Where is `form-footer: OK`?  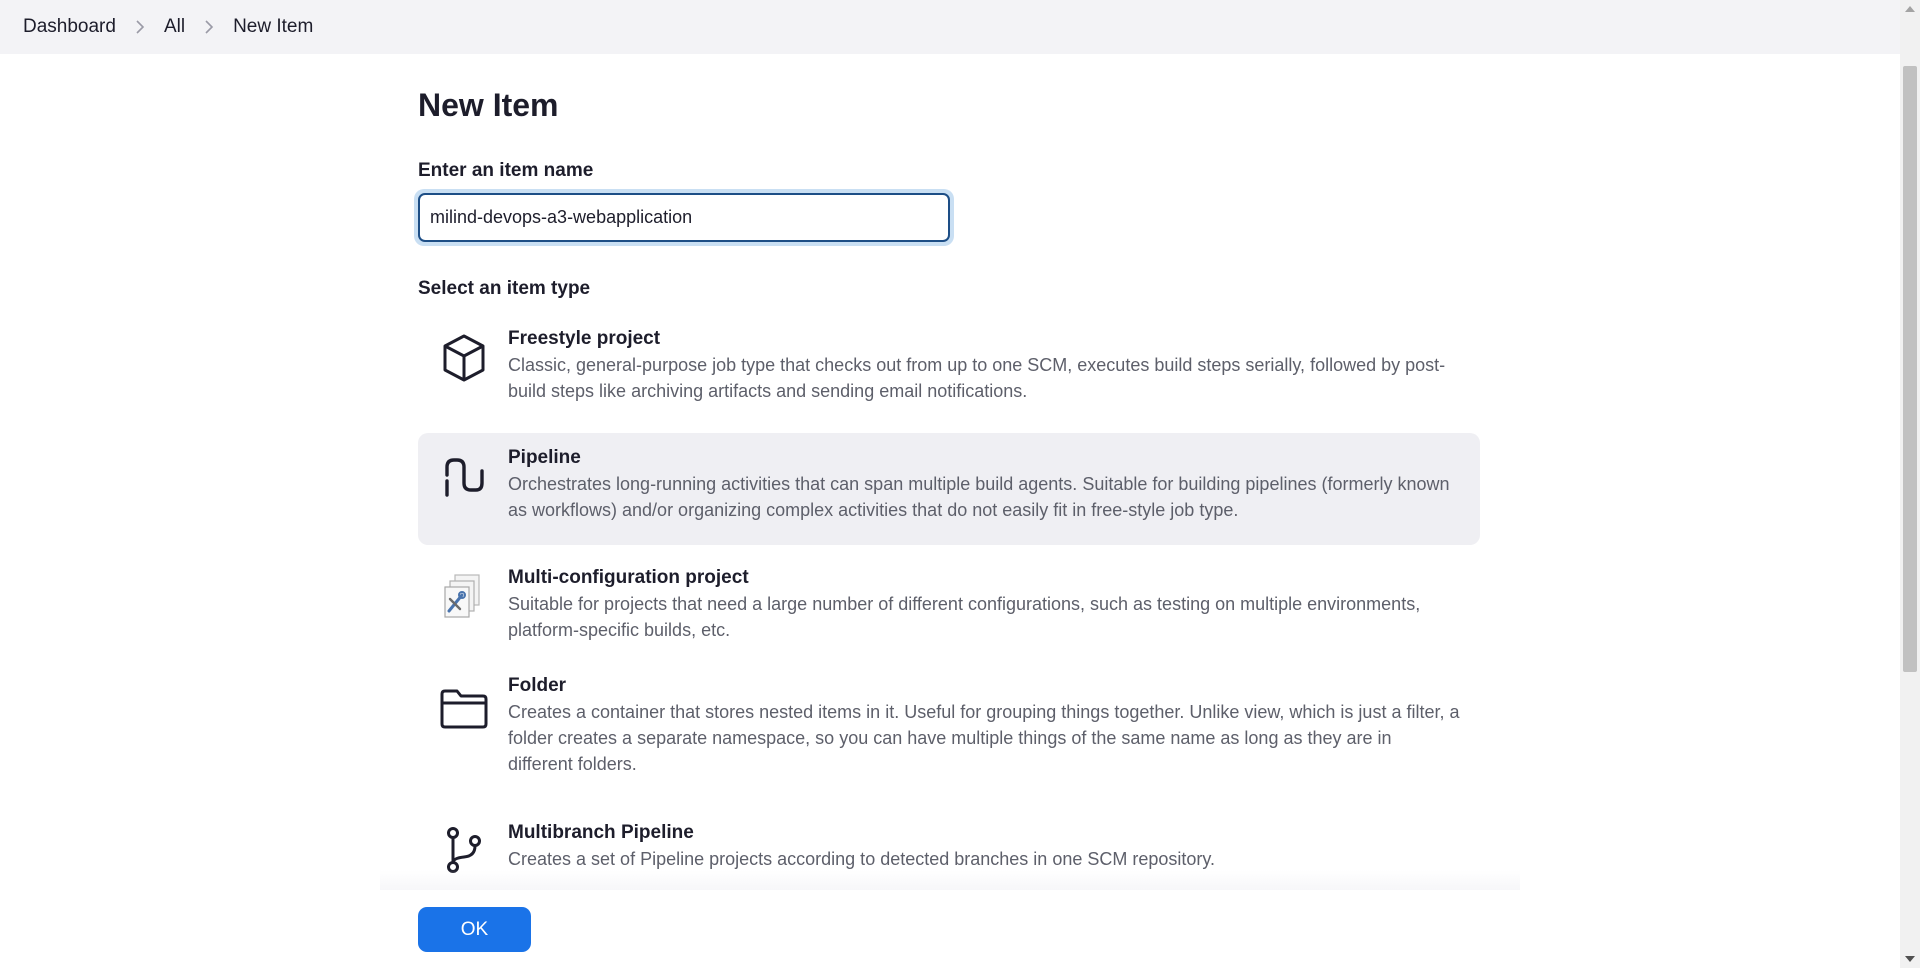
form-footer: OK is located at coordinates (950, 929).